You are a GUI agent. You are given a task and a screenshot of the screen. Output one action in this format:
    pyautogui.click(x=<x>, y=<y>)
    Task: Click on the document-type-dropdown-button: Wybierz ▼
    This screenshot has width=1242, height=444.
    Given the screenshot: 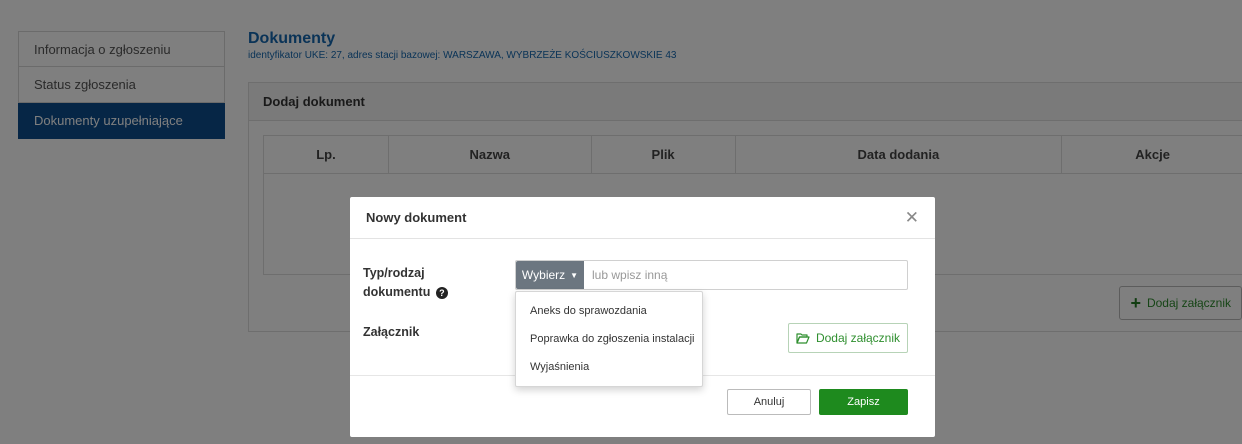 What is the action you would take?
    pyautogui.click(x=550, y=275)
    